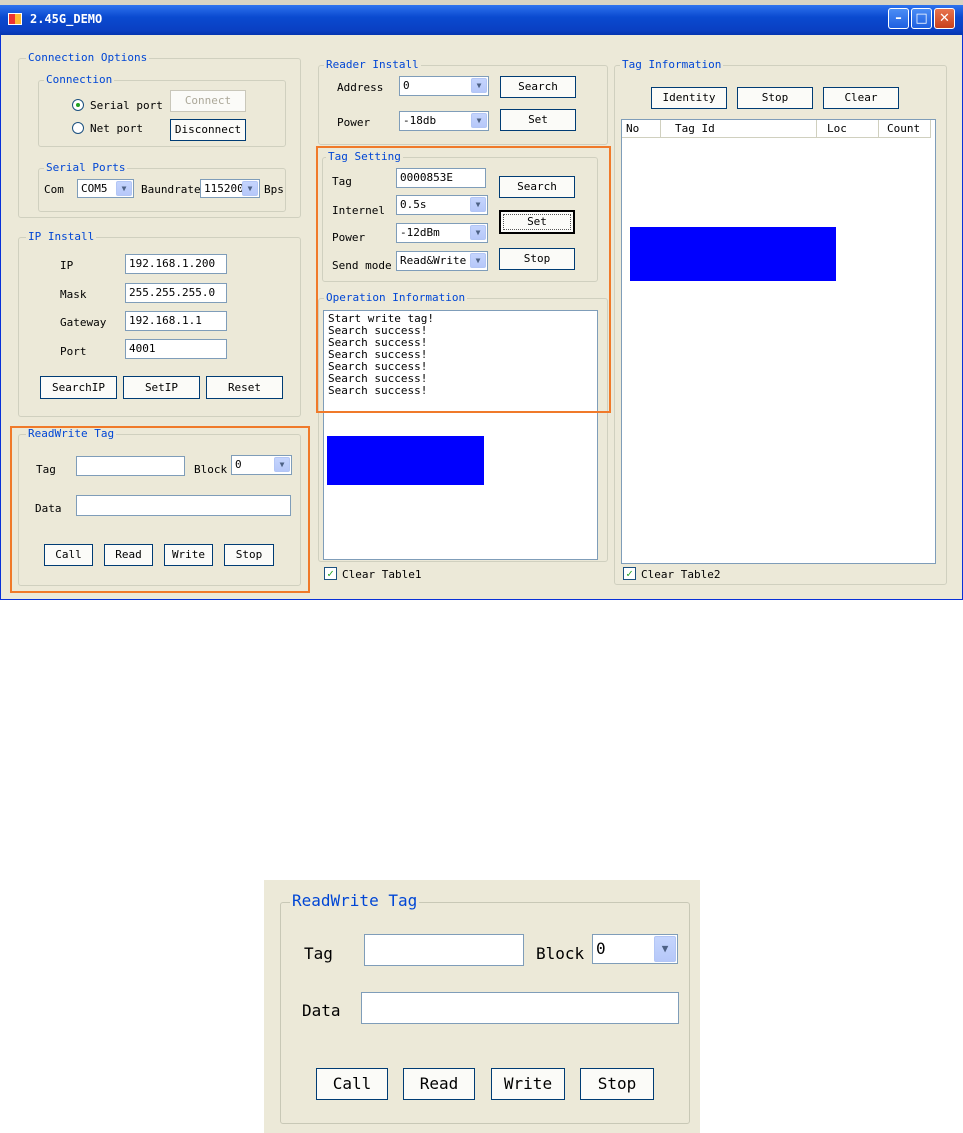 The width and height of the screenshot is (963, 1133). I want to click on address-select: 0 ▼, so click(444, 86).